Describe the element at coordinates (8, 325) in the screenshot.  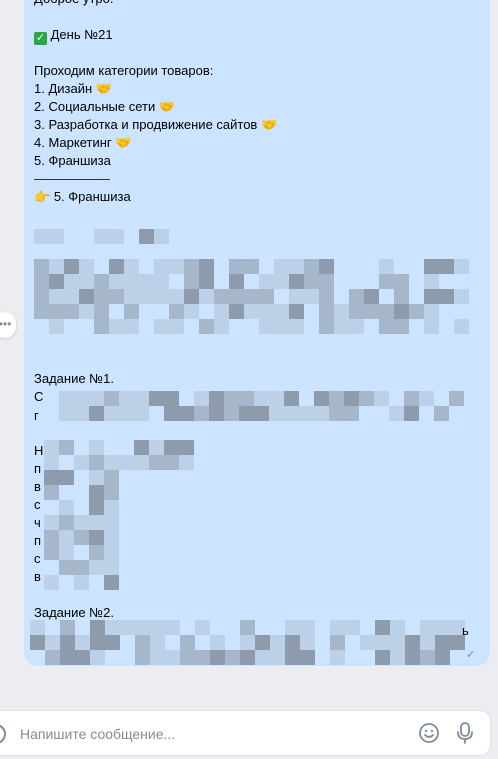
I see `more-actions-button: •••` at that location.